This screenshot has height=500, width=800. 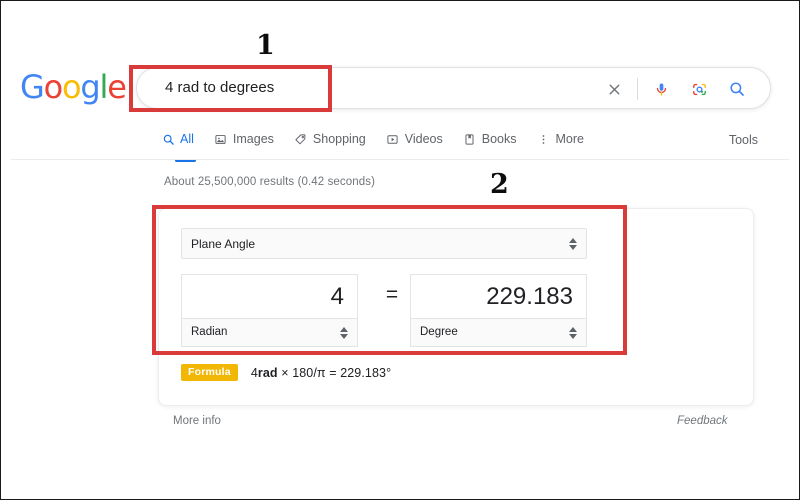 What do you see at coordinates (301, 139) in the screenshot?
I see `tag-icon` at bounding box center [301, 139].